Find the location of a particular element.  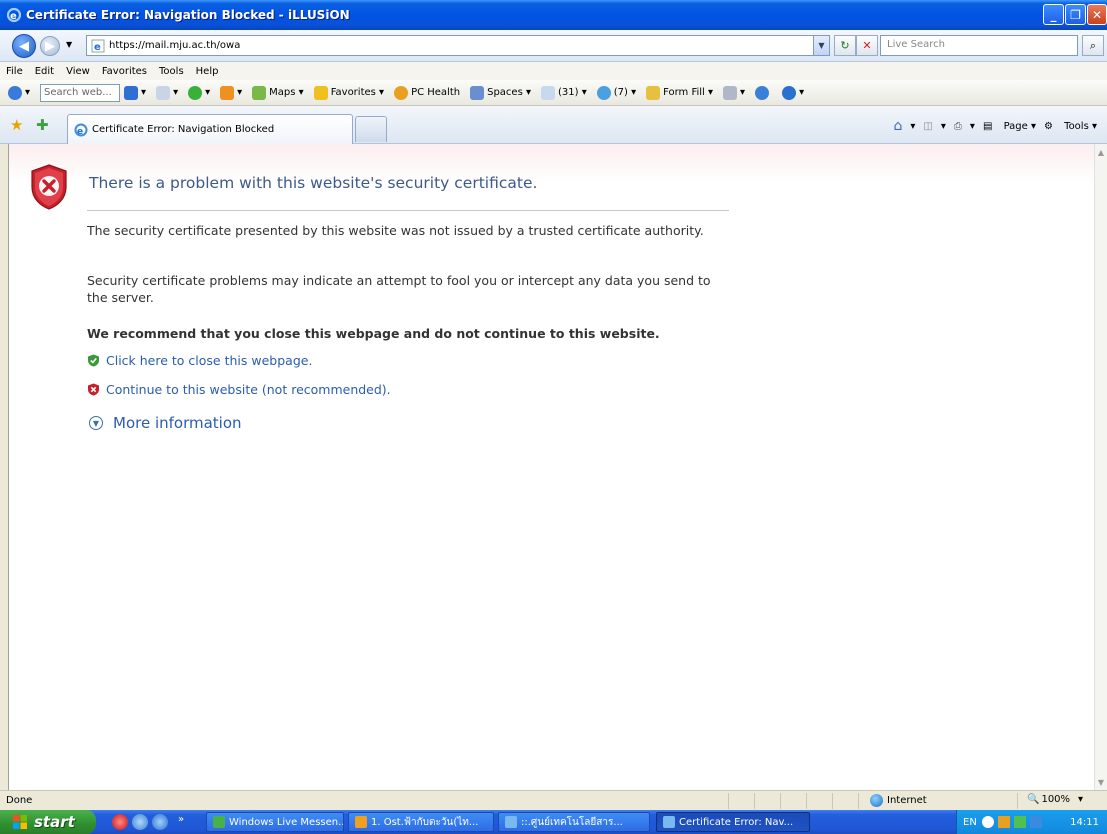

zoom-dropdown-icon: ▾ is located at coordinates (1080, 799).